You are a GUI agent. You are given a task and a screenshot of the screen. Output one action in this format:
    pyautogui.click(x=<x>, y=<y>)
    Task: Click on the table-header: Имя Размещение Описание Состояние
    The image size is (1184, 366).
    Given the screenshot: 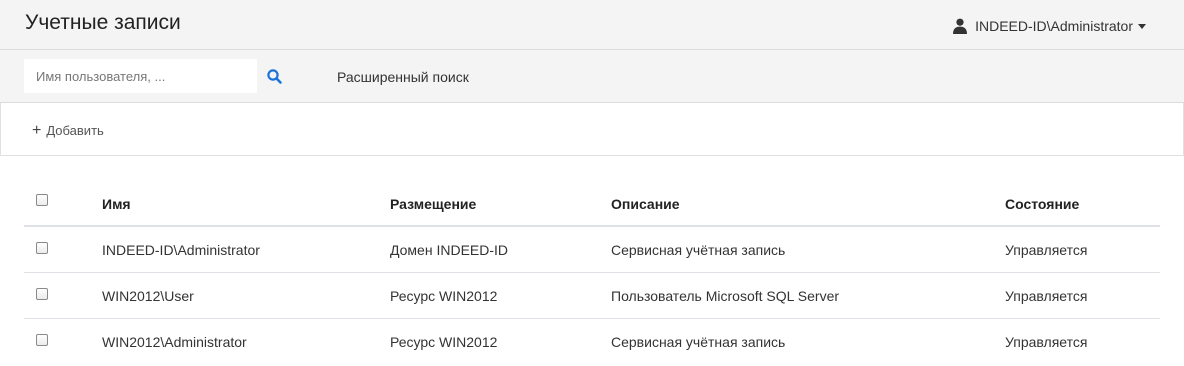 What is the action you would take?
    pyautogui.click(x=592, y=203)
    